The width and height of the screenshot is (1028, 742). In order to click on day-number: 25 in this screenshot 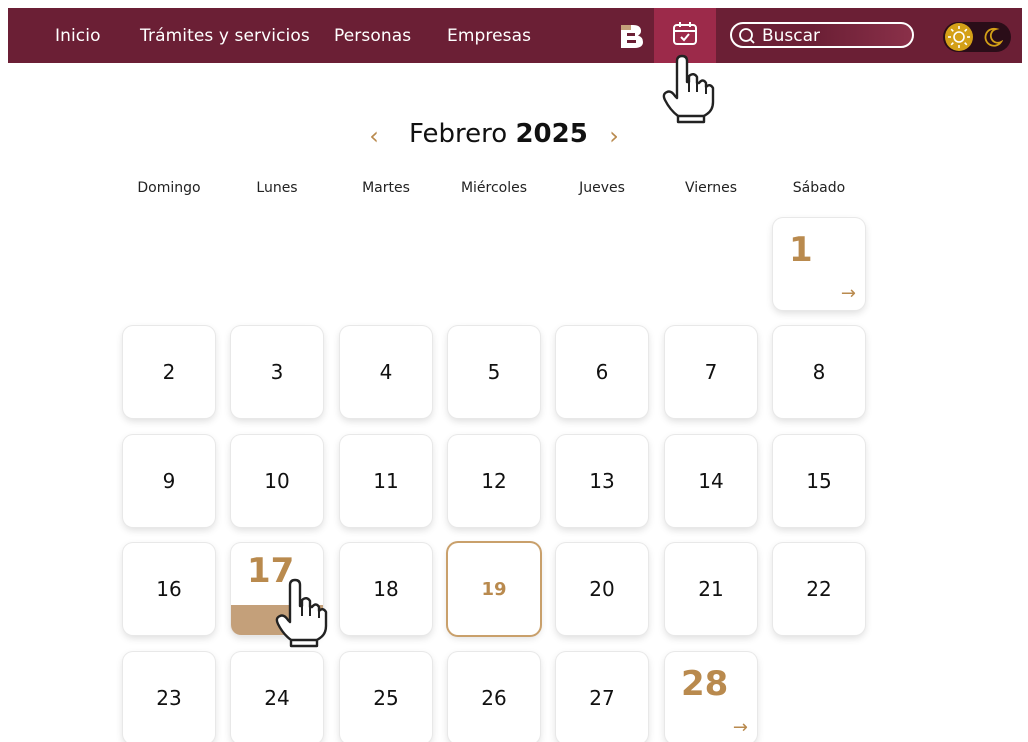, I will do `click(386, 698)`.